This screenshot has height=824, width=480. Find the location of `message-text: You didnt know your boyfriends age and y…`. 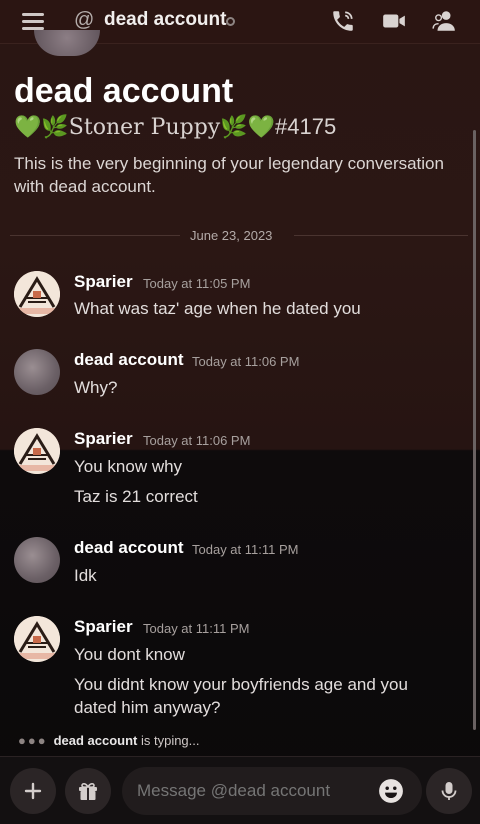

message-text: You didnt know your boyfriends age and y… is located at coordinates (241, 696).